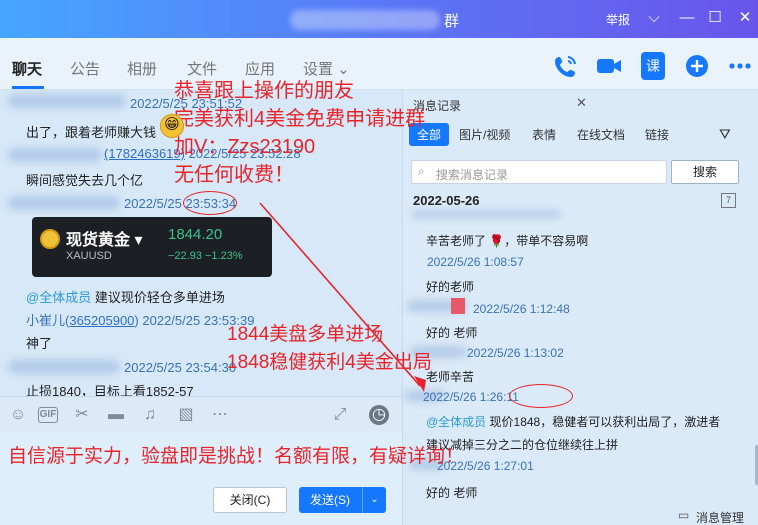 The image size is (758, 525). I want to click on window-title: 群, so click(452, 21).